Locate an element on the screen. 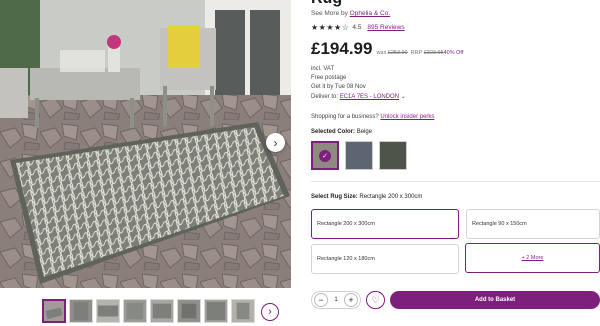 Image resolution: width=600 pixels, height=326 pixels. business-perks-link: Unlock insider perks is located at coordinates (407, 117).